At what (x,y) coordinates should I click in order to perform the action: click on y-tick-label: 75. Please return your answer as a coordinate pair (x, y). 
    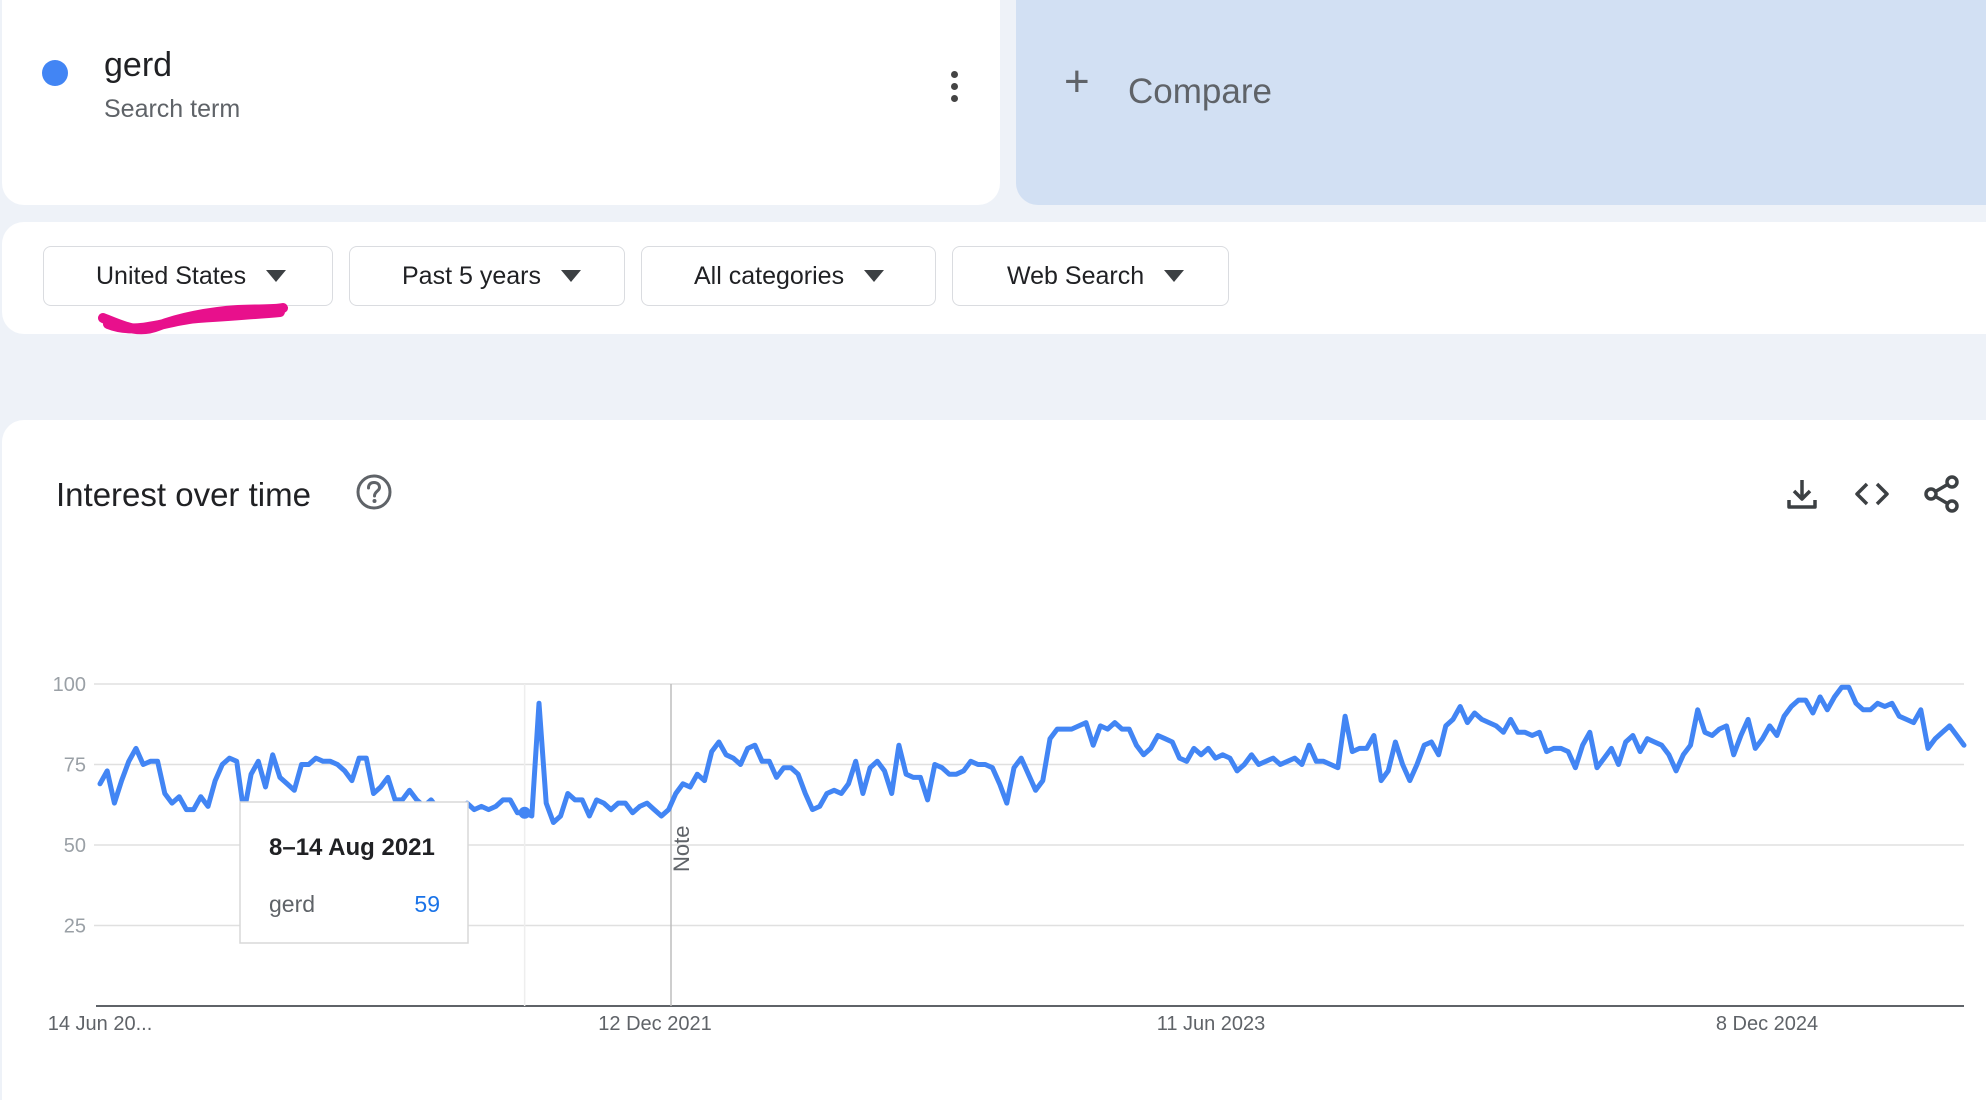
    Looking at the image, I should click on (75, 766).